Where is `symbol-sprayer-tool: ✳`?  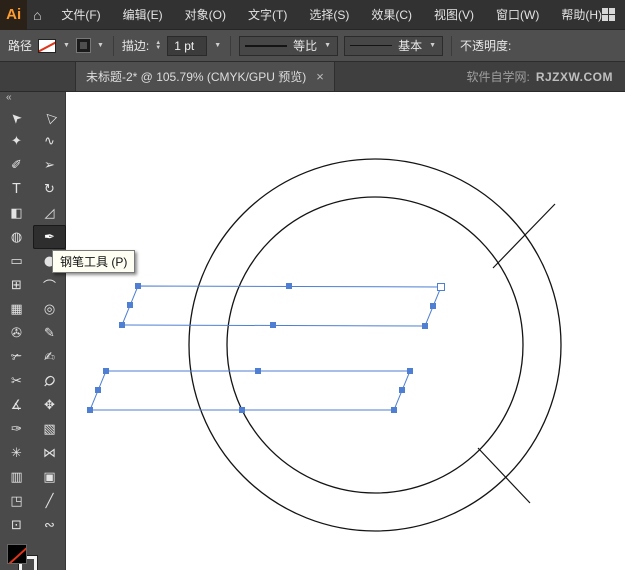 symbol-sprayer-tool: ✳ is located at coordinates (16, 453).